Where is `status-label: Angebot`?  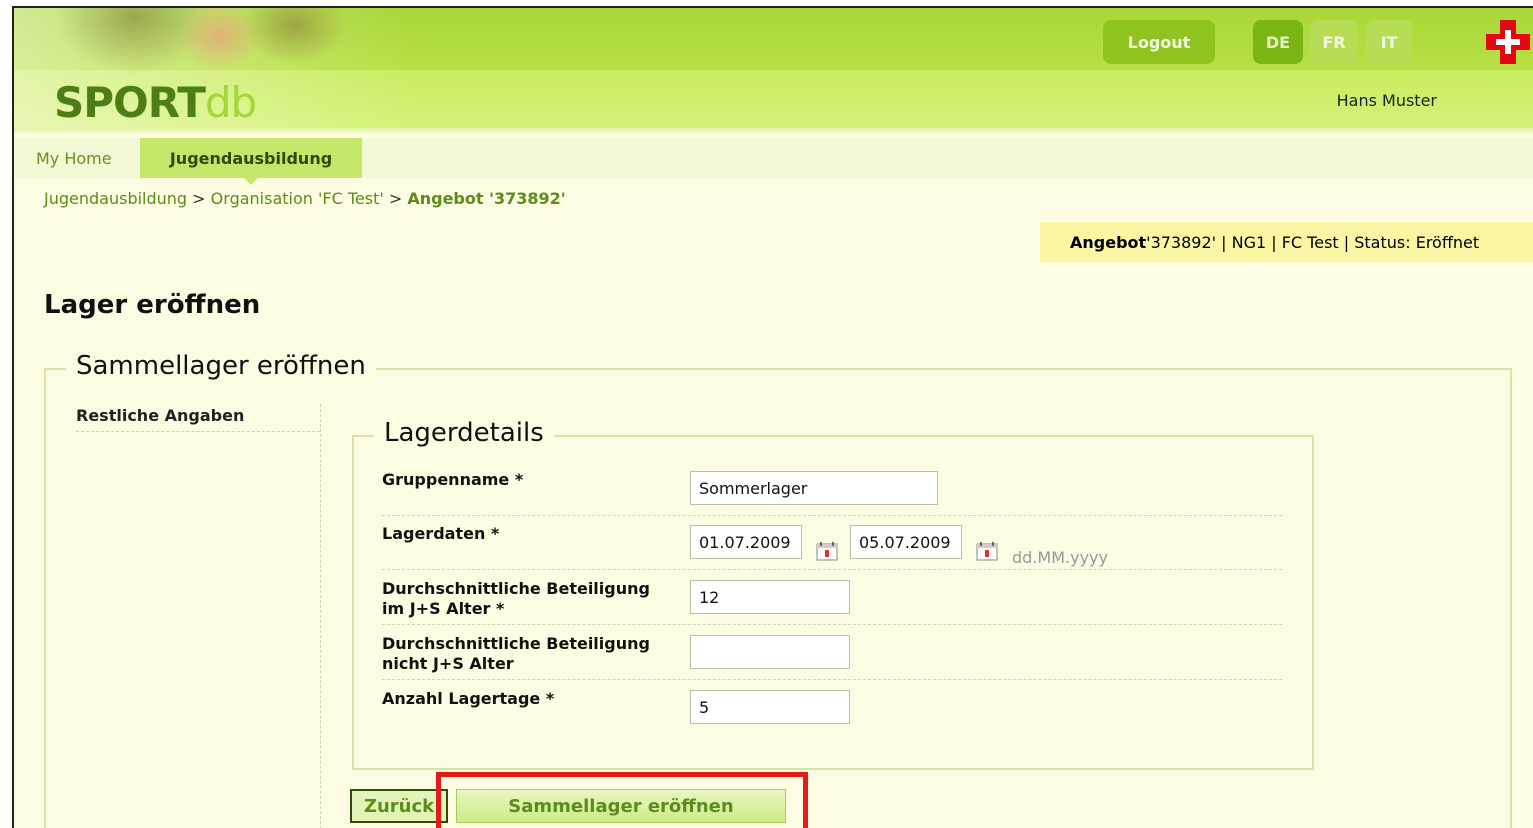 status-label: Angebot is located at coordinates (1108, 242).